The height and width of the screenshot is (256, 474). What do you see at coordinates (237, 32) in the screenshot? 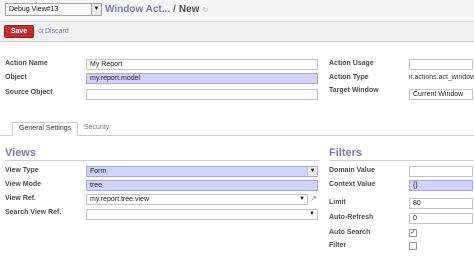
I see `action-bar: Save or Discard` at bounding box center [237, 32].